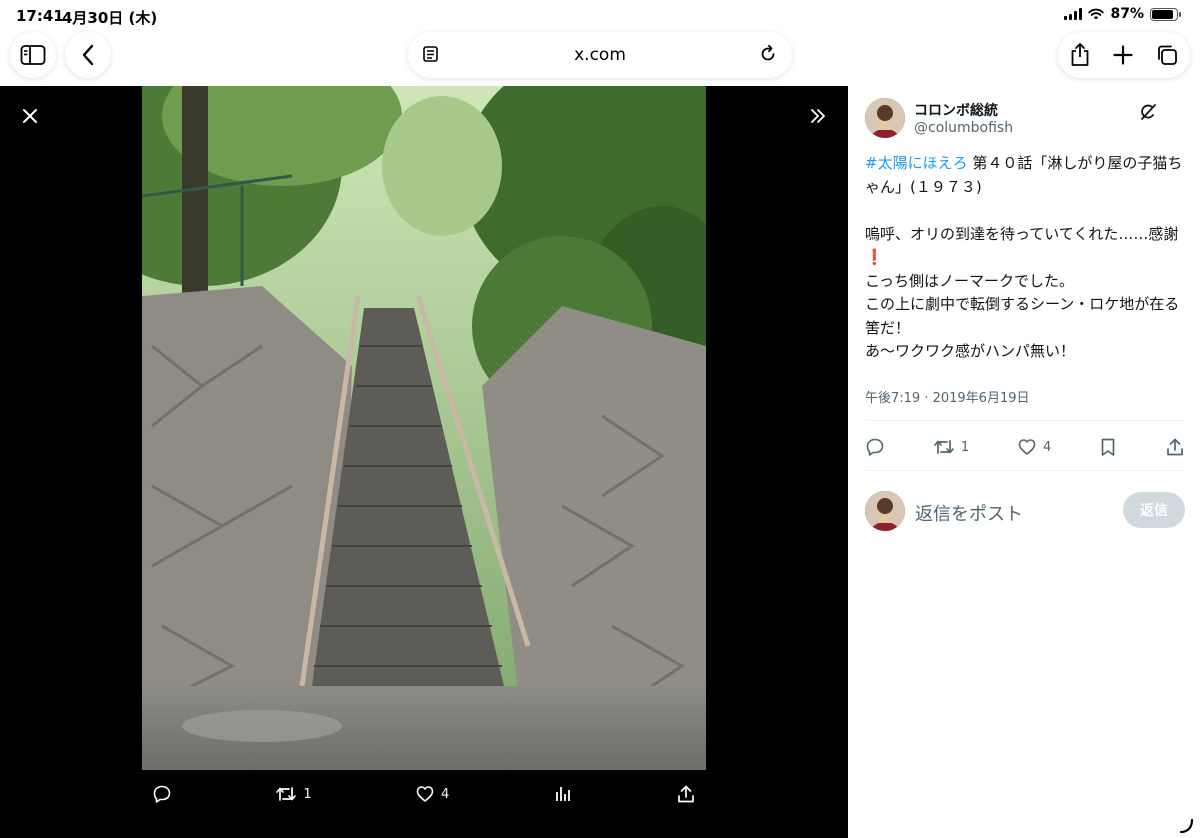 The width and height of the screenshot is (1200, 838). I want to click on reply-button, so click(875, 447).